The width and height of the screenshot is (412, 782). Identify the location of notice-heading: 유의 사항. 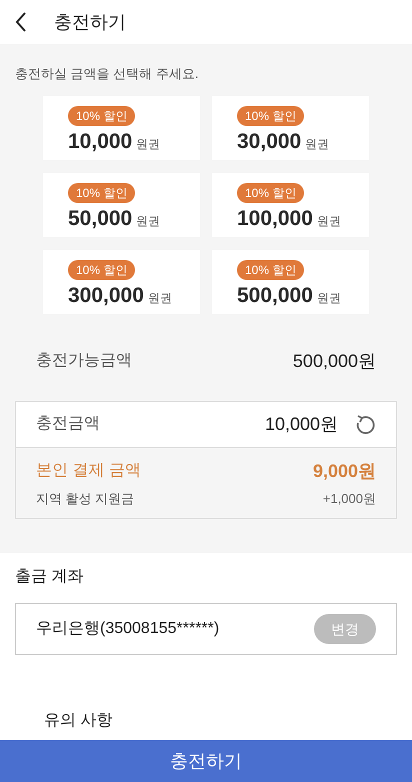
(79, 721).